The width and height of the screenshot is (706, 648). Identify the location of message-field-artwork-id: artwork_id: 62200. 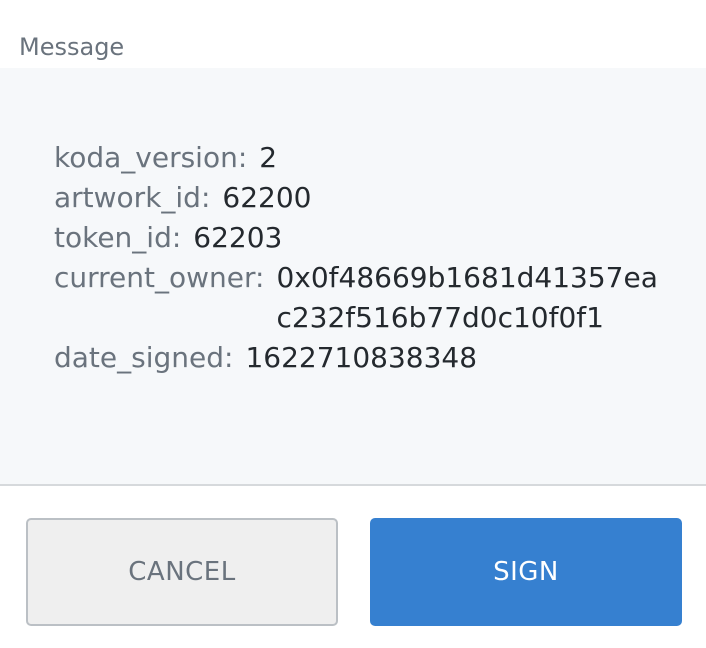
(182, 198).